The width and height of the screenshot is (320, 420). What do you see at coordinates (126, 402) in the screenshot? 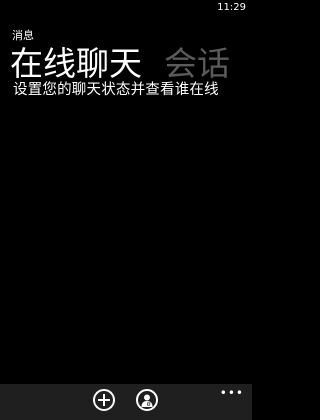
I see `app-bar: •••` at bounding box center [126, 402].